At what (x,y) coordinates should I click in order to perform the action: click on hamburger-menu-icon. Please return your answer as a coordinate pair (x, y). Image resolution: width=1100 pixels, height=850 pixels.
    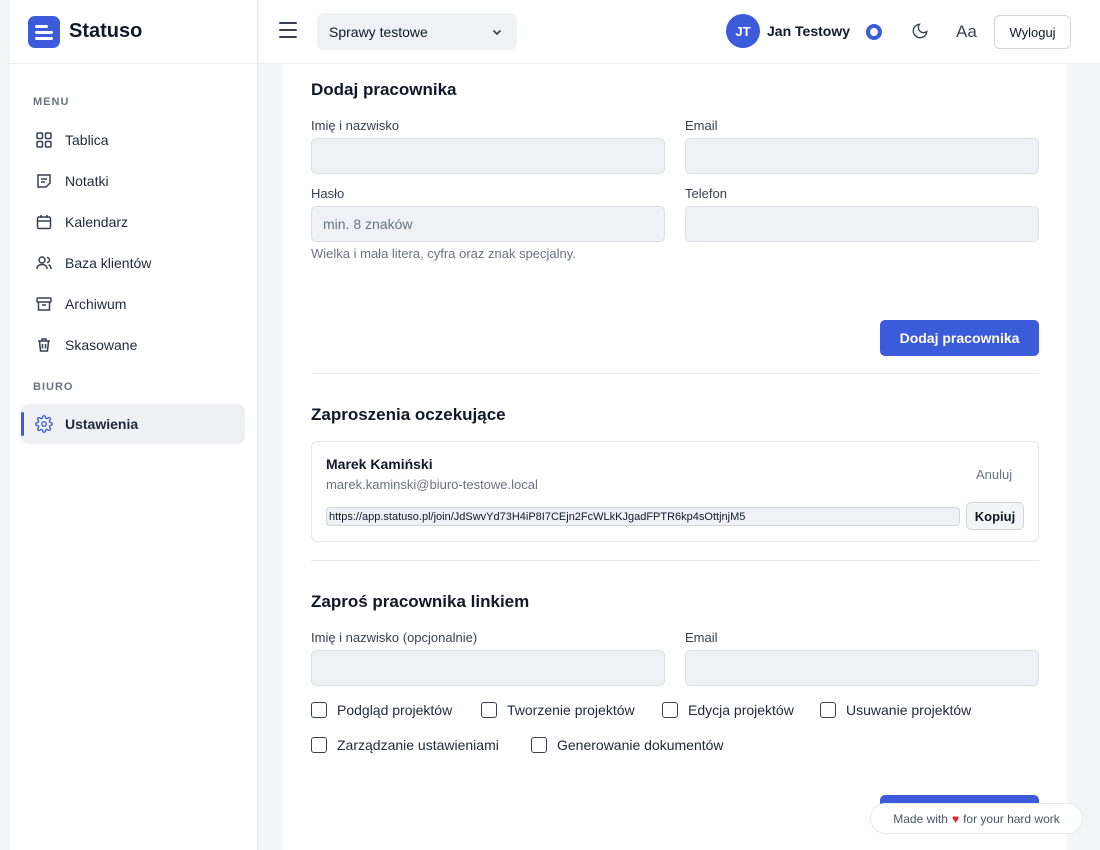
    Looking at the image, I should click on (288, 31).